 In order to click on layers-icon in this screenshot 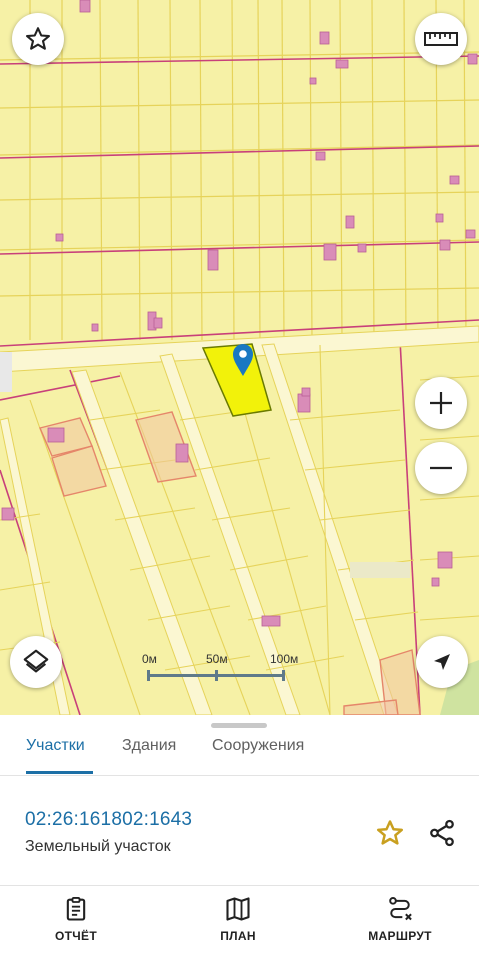, I will do `click(36, 661)`.